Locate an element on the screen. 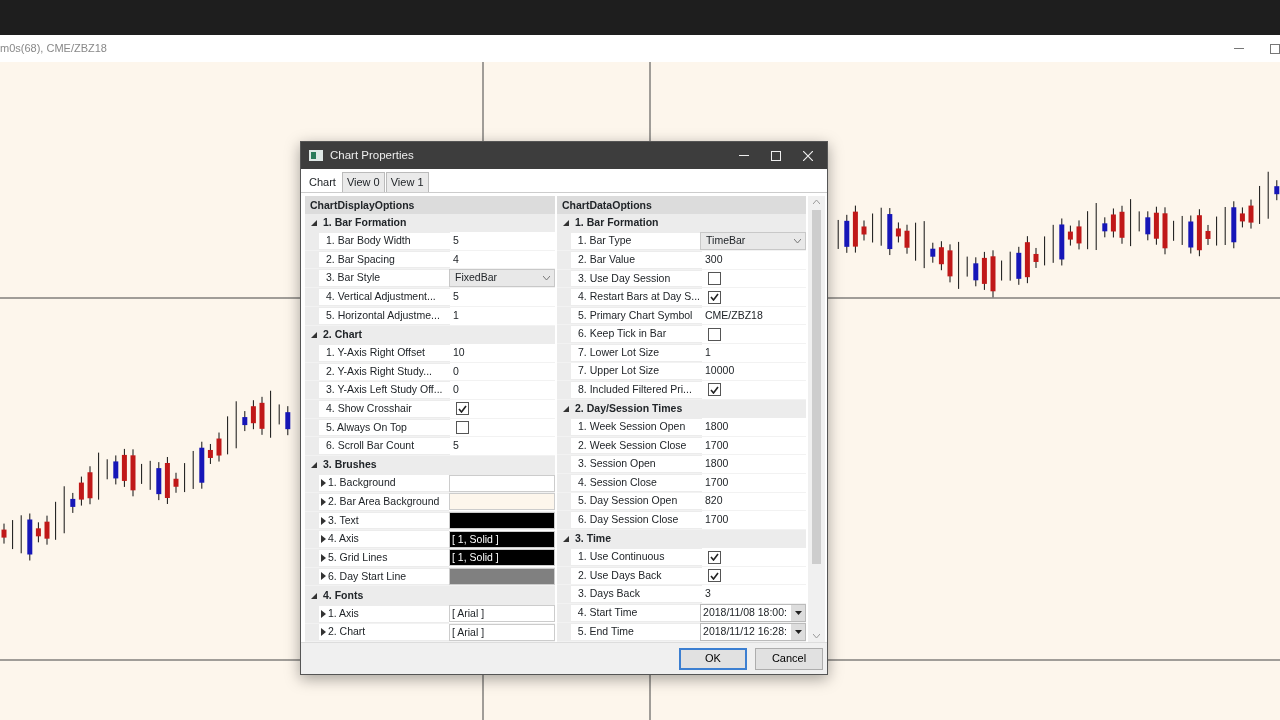 Image resolution: width=1280 pixels, height=720 pixels. font-field: [ Arial ] is located at coordinates (502, 614).